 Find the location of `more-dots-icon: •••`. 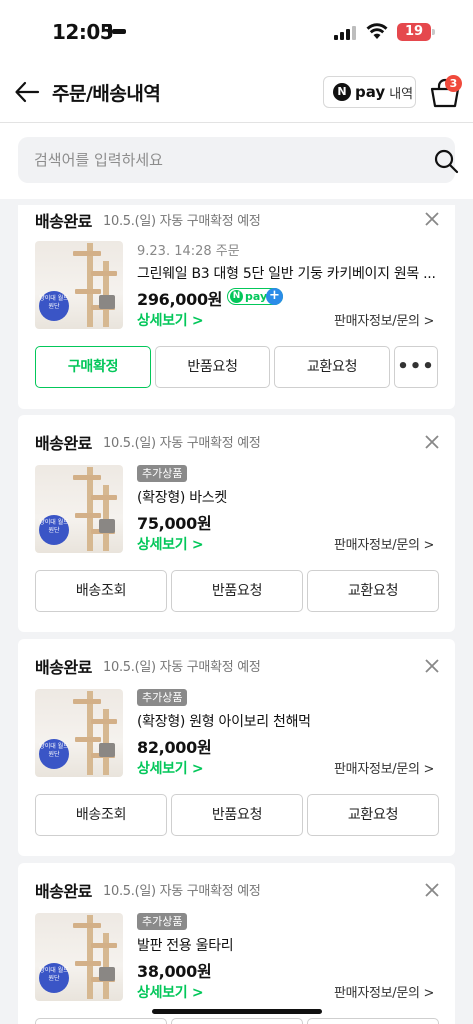

more-dots-icon: ••• is located at coordinates (416, 366).